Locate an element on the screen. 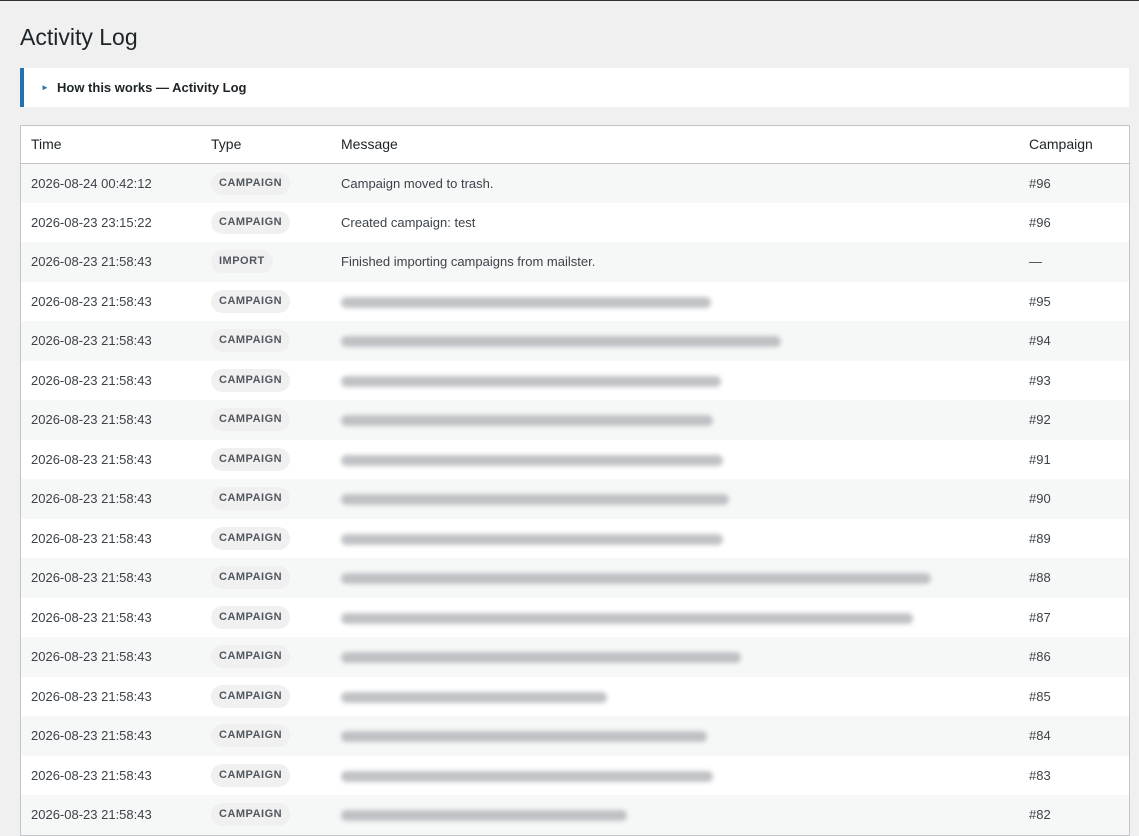 The image size is (1139, 836). cell-type: IMPORT is located at coordinates (266, 262).